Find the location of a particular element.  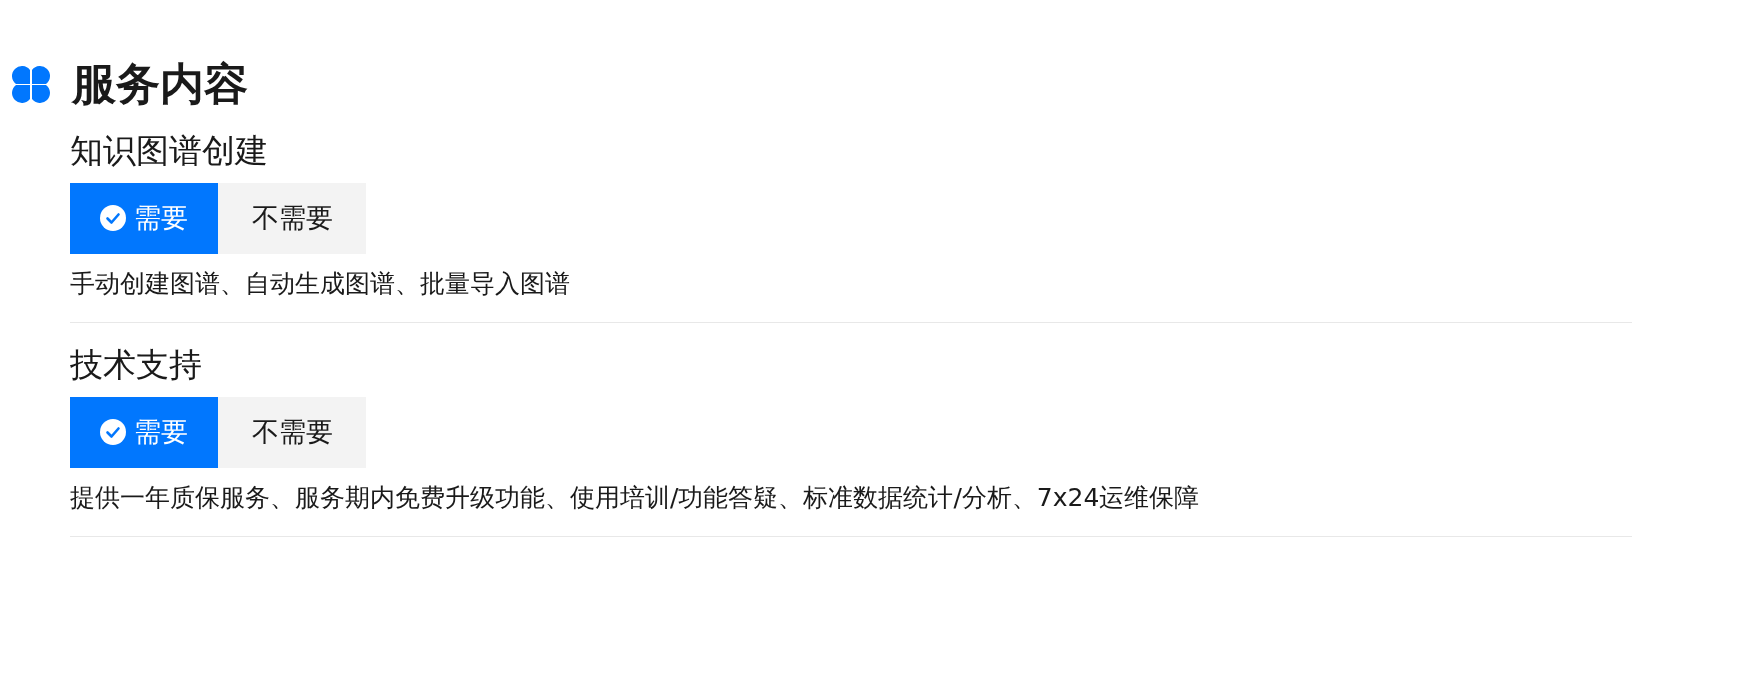

description-text: 提供一年质保服务、服务期内免费升级功能、使用培训/功能答疑、标准数据统计/分析、7x24运维保障 is located at coordinates (635, 497).